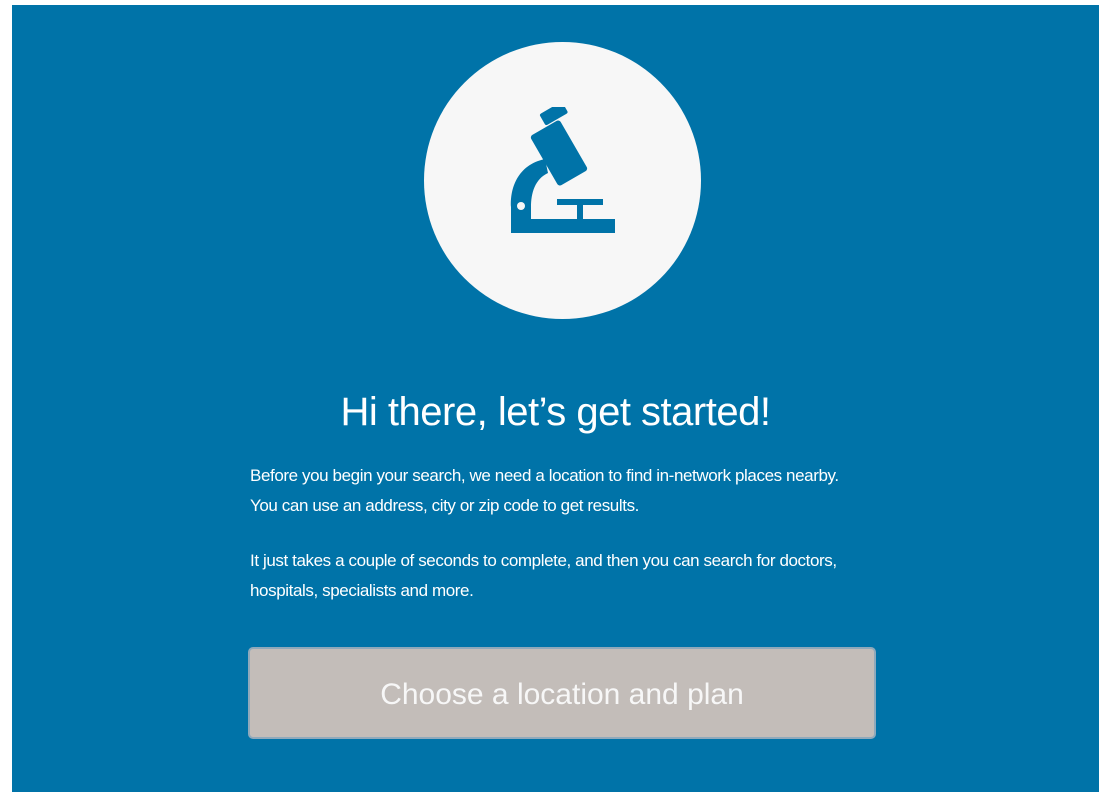 The height and width of the screenshot is (795, 1099). I want to click on hero-circle, so click(562, 180).